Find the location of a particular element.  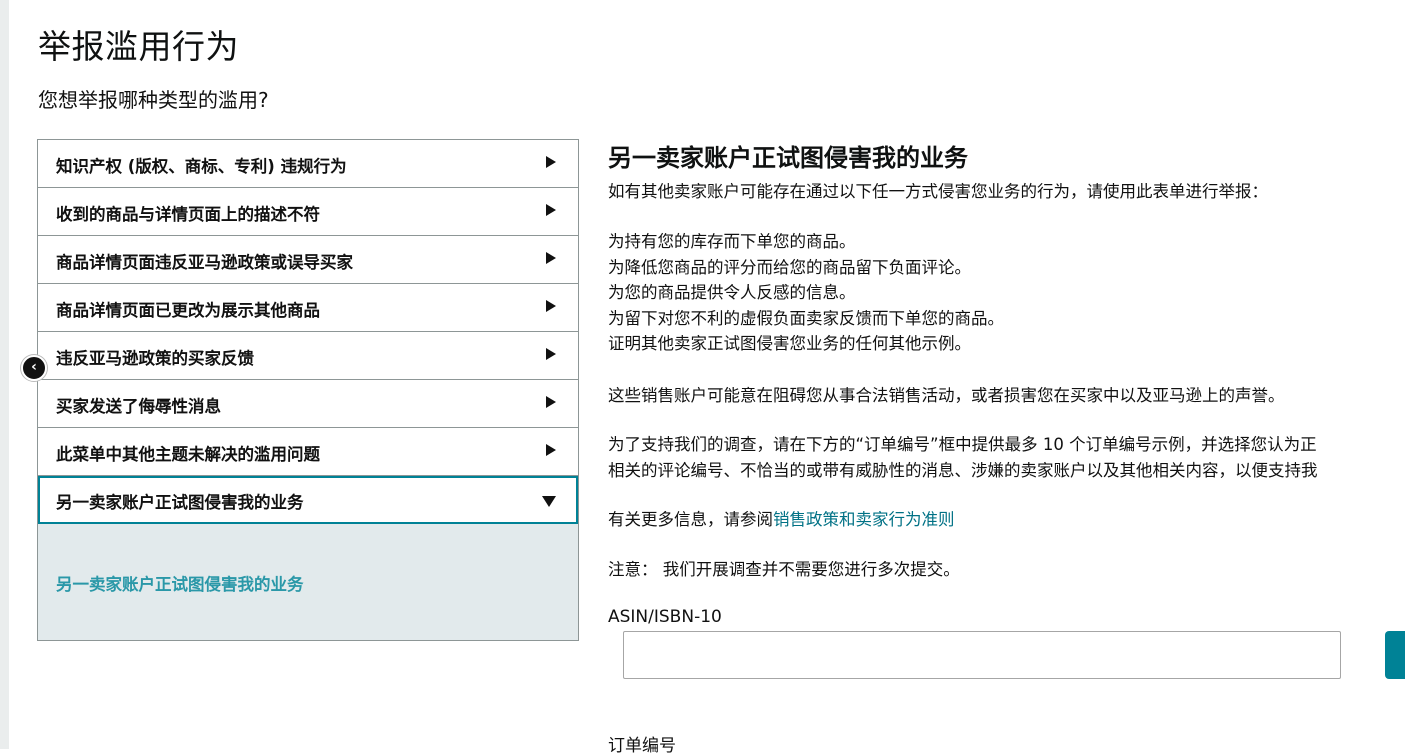

menu-item-abusive-buyer-message: 买家发送了侮辱性消息 is located at coordinates (308, 404).